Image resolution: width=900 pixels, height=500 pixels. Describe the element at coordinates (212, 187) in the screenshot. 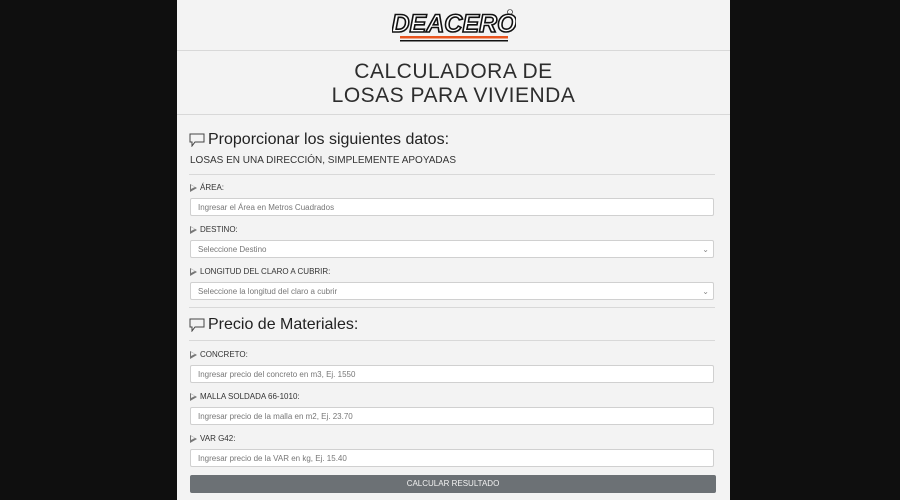

I see `area-label-text: ÁREA:` at that location.